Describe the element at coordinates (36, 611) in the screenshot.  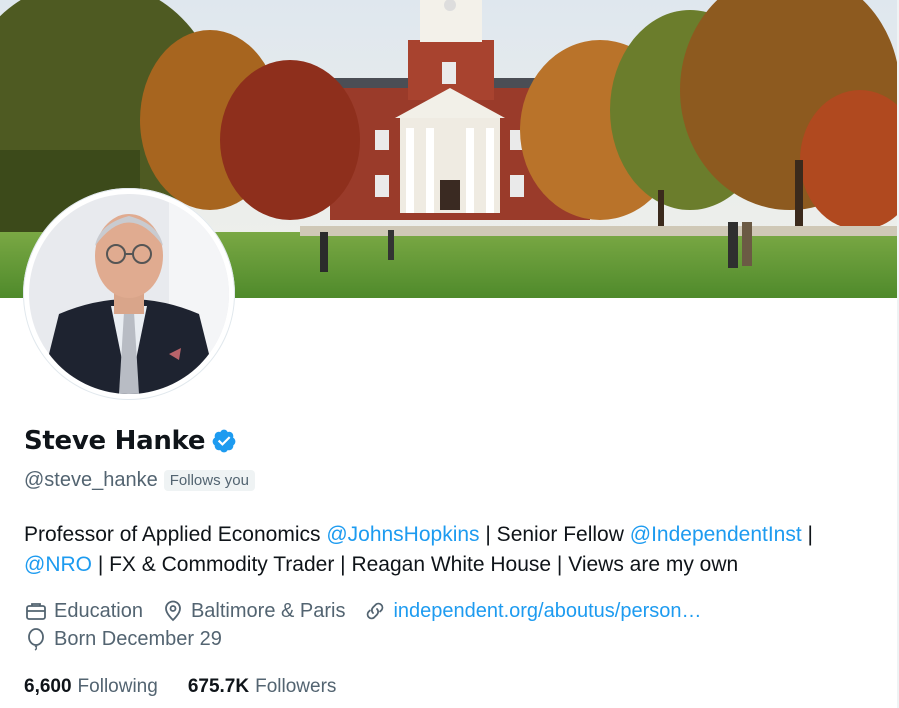
I see `briefcase-icon` at that location.